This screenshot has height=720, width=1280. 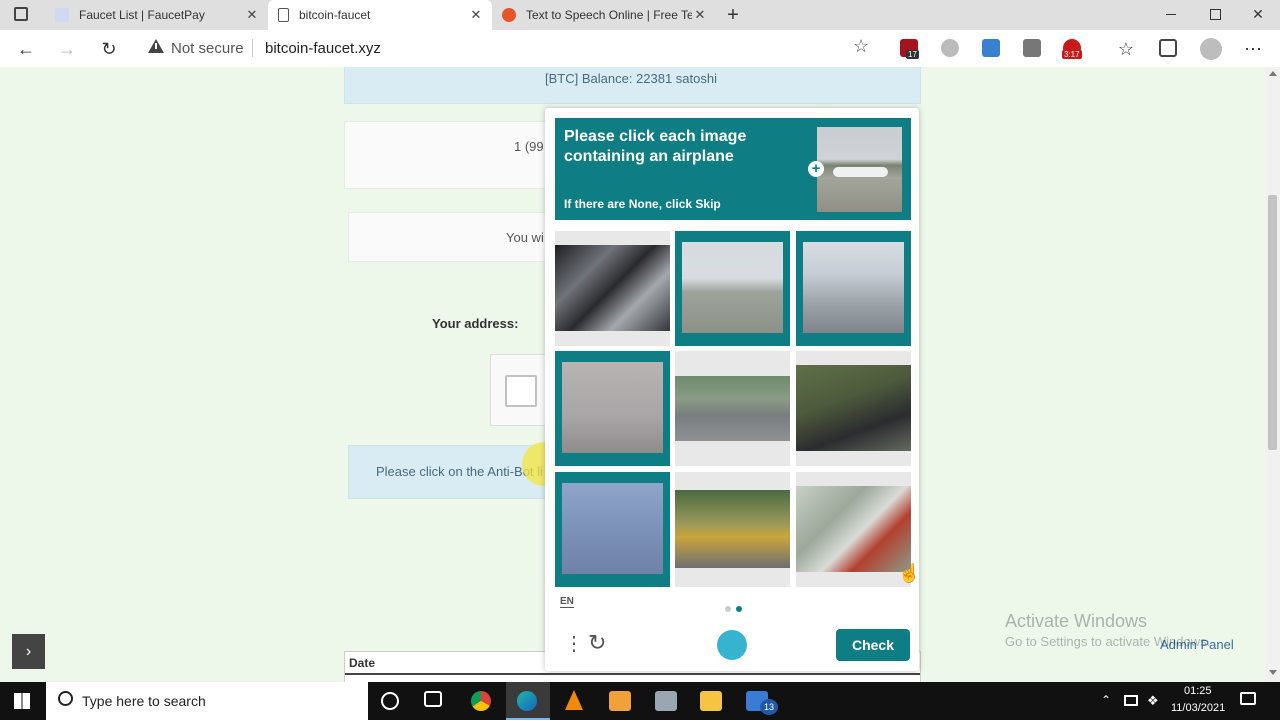 I want to click on challenge-tile-cyclist, so click(x=853, y=529).